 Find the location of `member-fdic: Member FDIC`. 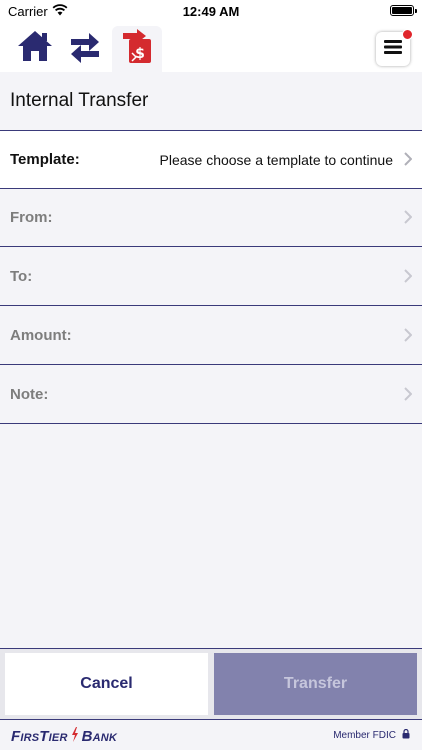

member-fdic: Member FDIC is located at coordinates (371, 735).